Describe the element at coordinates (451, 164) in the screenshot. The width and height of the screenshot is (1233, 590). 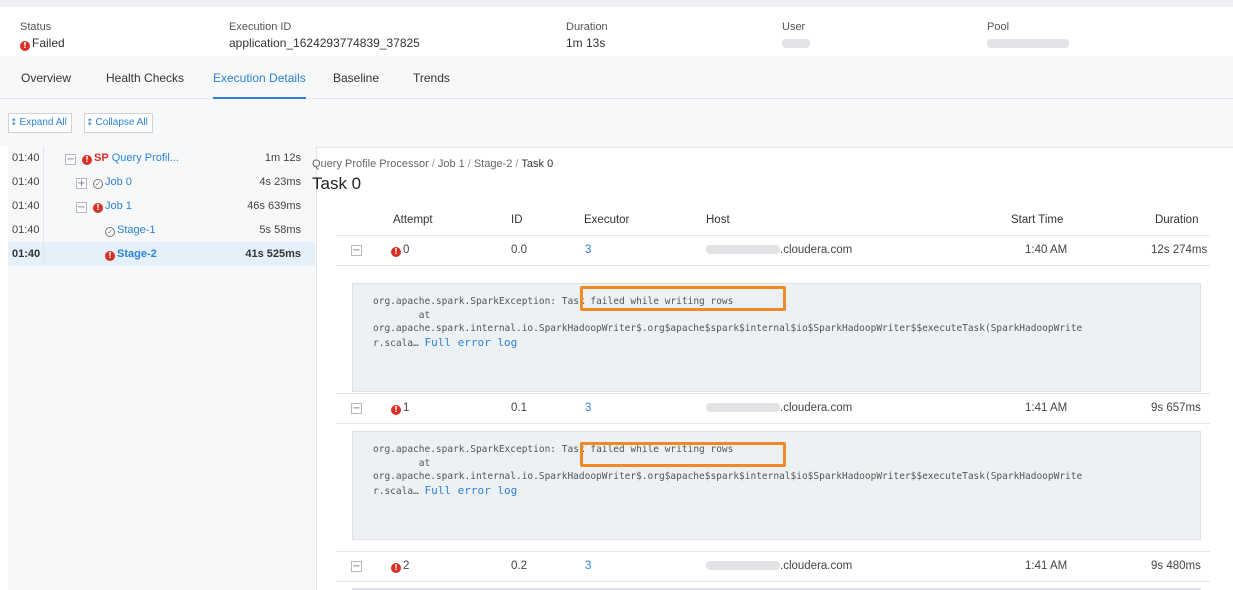
I see `breadcrumb-item: Job 1` at that location.